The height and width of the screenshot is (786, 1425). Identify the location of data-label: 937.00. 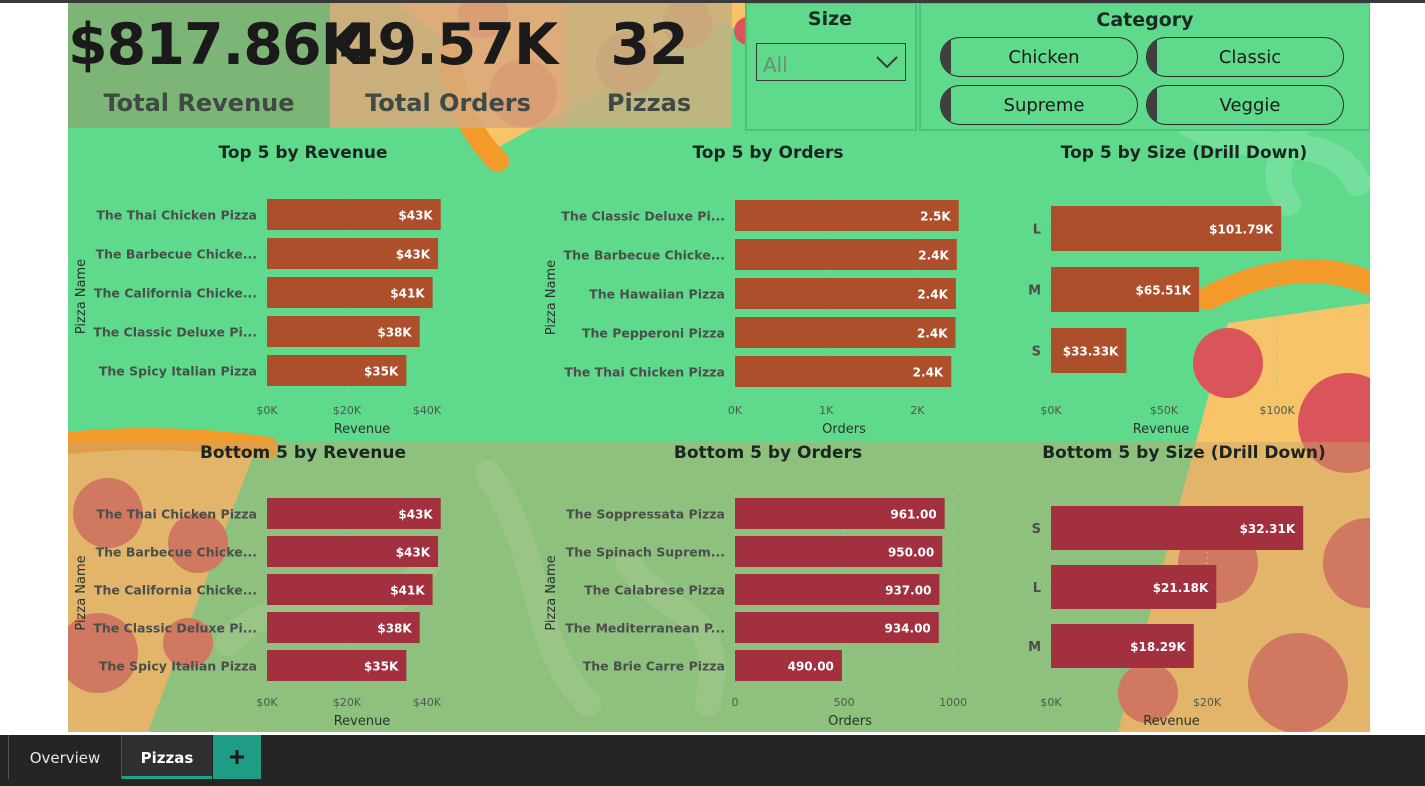
(908, 591).